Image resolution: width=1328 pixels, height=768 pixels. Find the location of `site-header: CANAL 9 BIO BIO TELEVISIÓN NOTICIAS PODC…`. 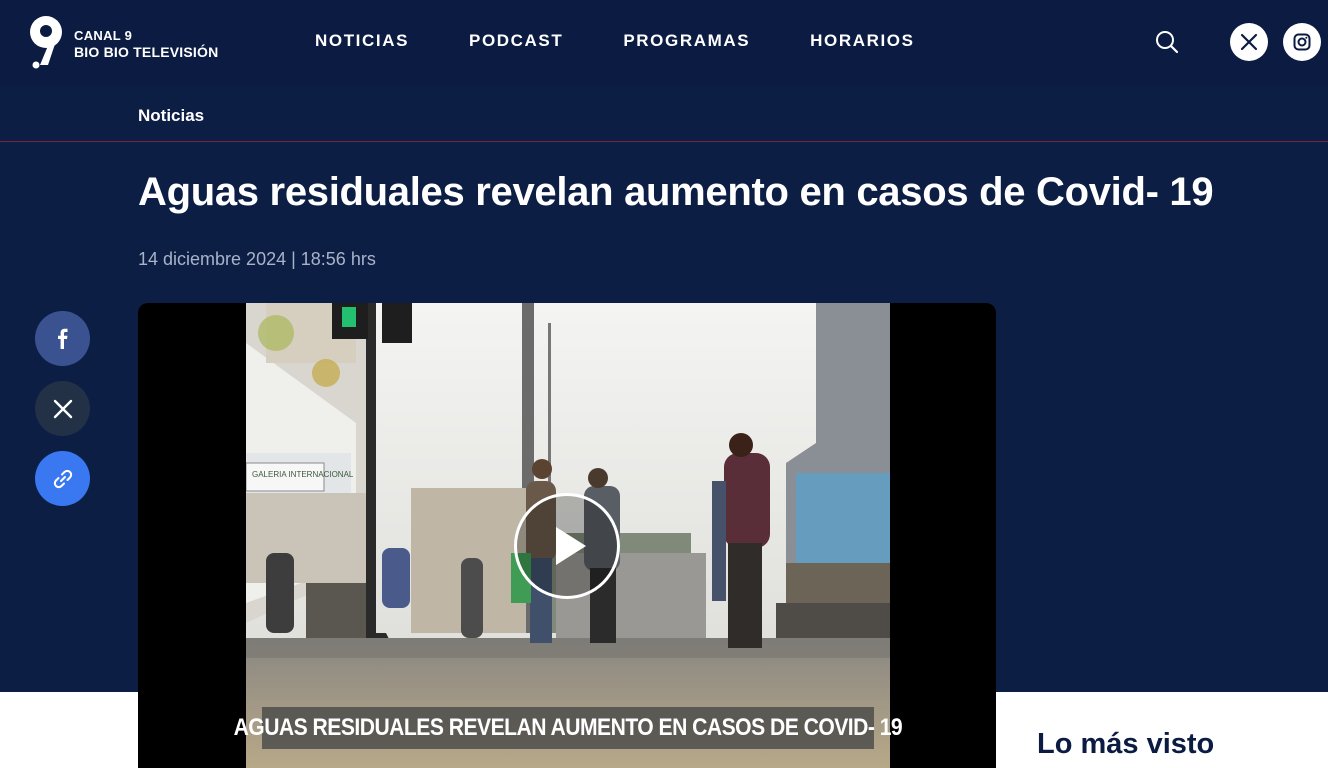

site-header: CANAL 9 BIO BIO TELEVISIÓN NOTICIAS PODC… is located at coordinates (664, 43).